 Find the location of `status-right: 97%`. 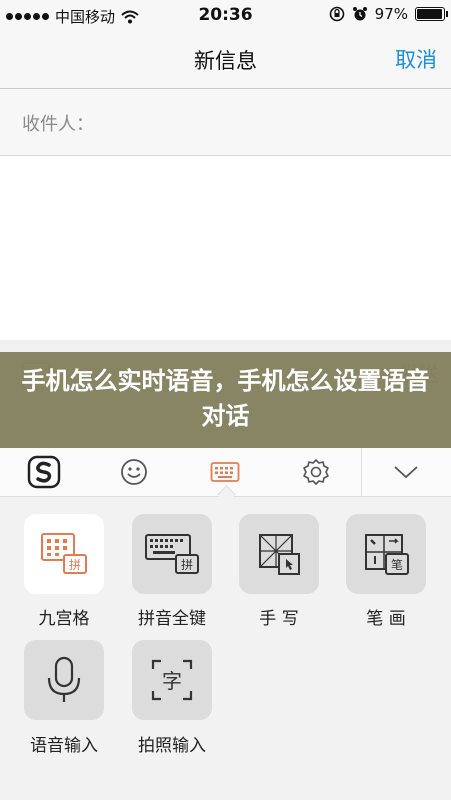

status-right: 97% is located at coordinates (388, 14).